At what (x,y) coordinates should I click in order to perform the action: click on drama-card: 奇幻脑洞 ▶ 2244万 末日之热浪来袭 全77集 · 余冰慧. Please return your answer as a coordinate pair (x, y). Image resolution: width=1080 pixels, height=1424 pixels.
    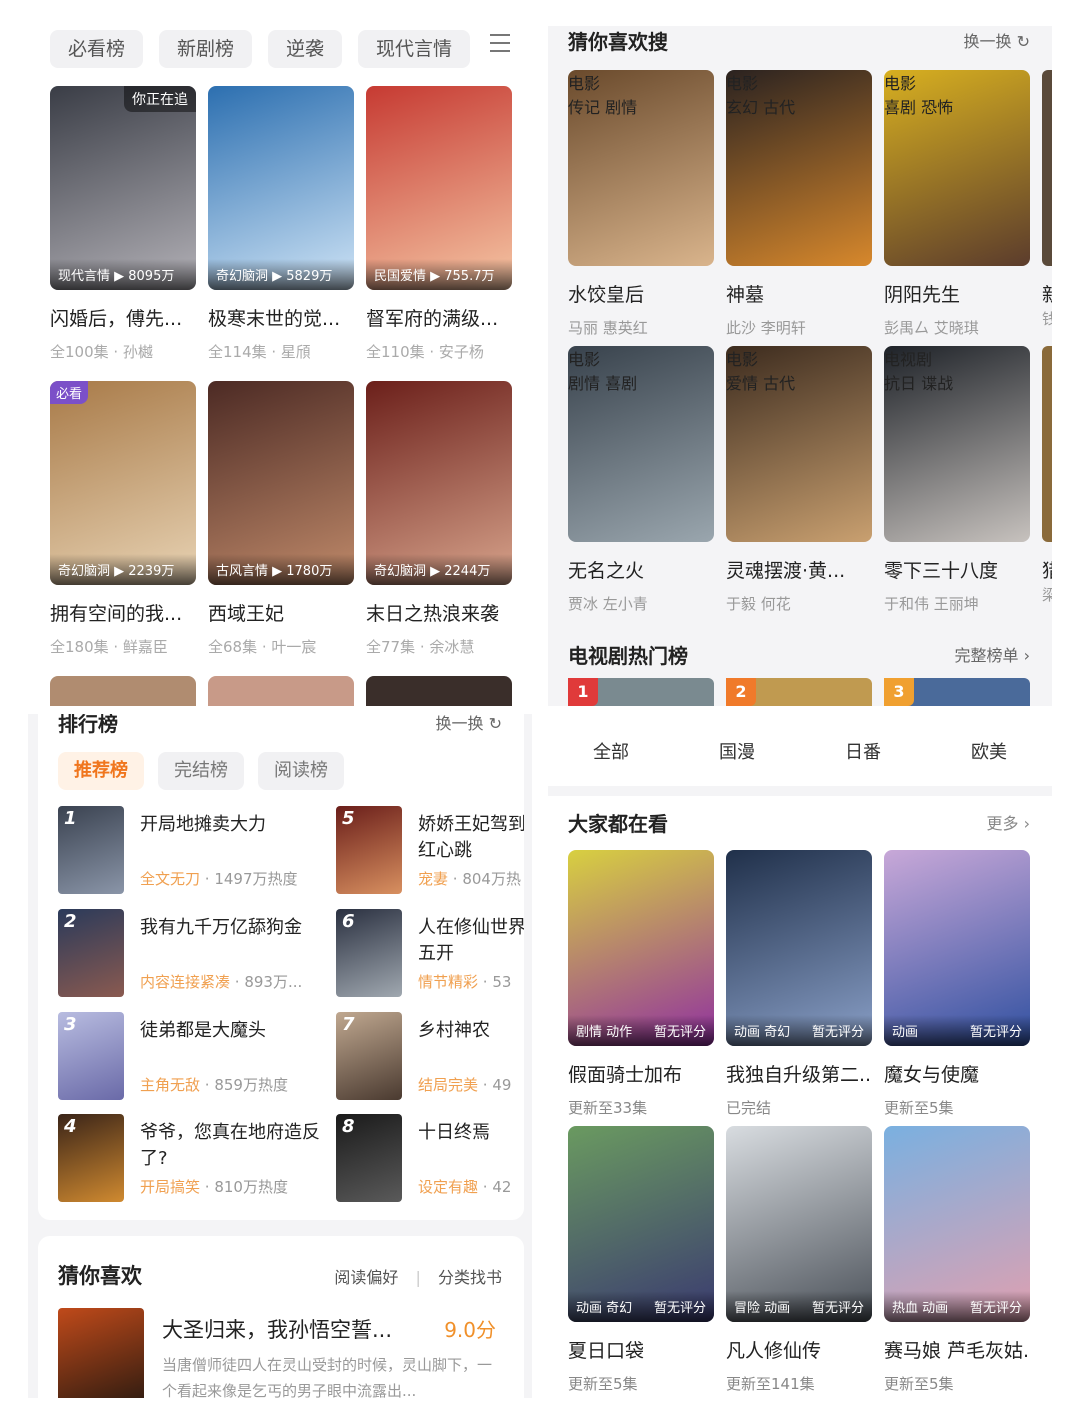
    Looking at the image, I should click on (439, 519).